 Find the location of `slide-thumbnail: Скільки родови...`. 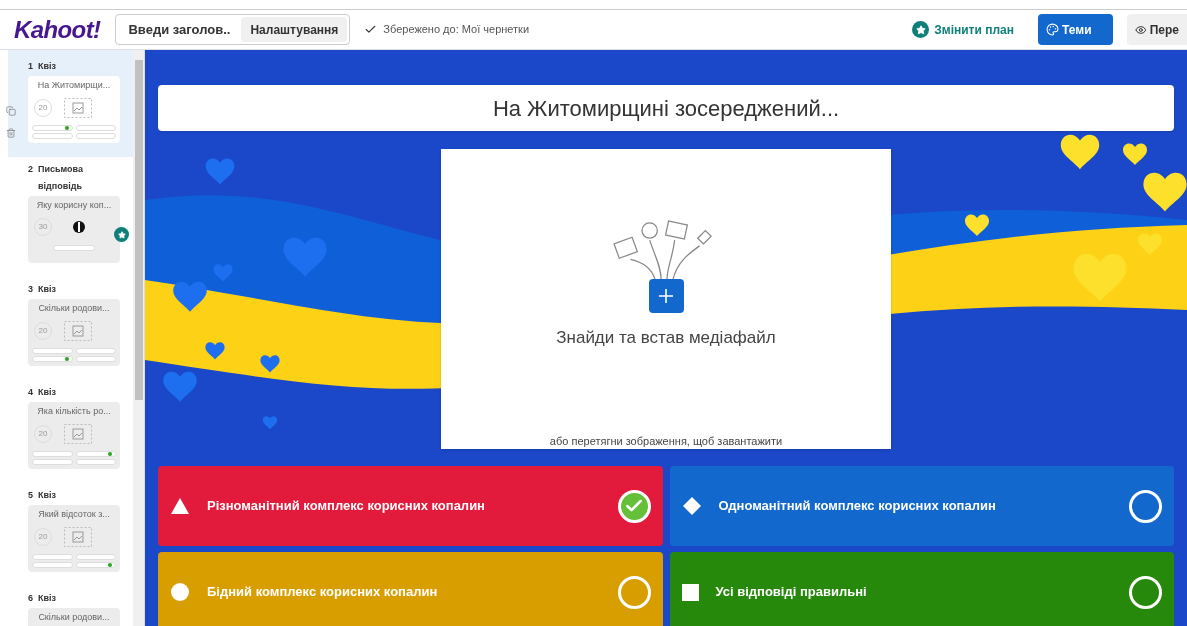

slide-thumbnail: Скільки родови... is located at coordinates (74, 617).